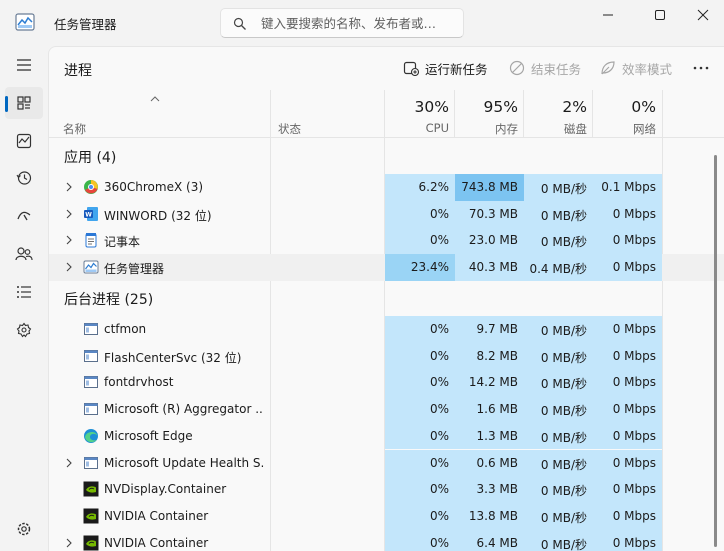 Image resolution: width=724 pixels, height=551 pixels. I want to click on column-memory: 95% 内存, so click(489, 114).